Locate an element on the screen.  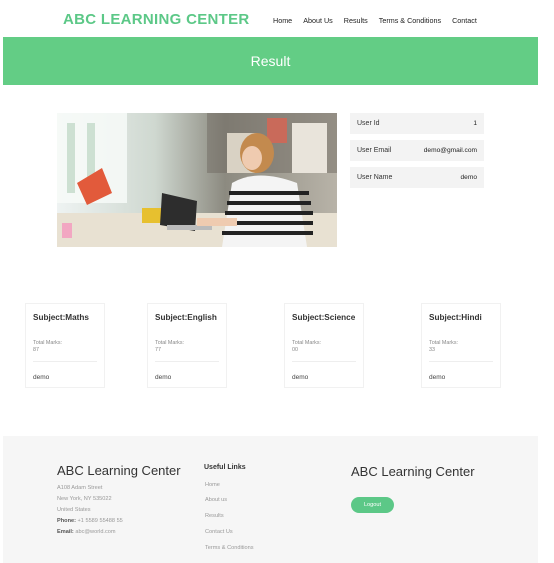
address-line-3: United States is located at coordinates (74, 510).